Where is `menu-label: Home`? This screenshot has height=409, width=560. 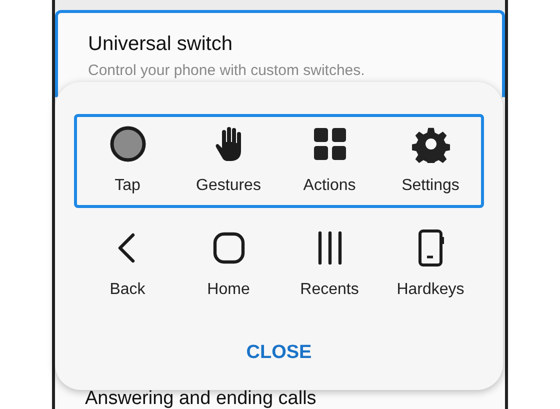
menu-label: Home is located at coordinates (228, 290).